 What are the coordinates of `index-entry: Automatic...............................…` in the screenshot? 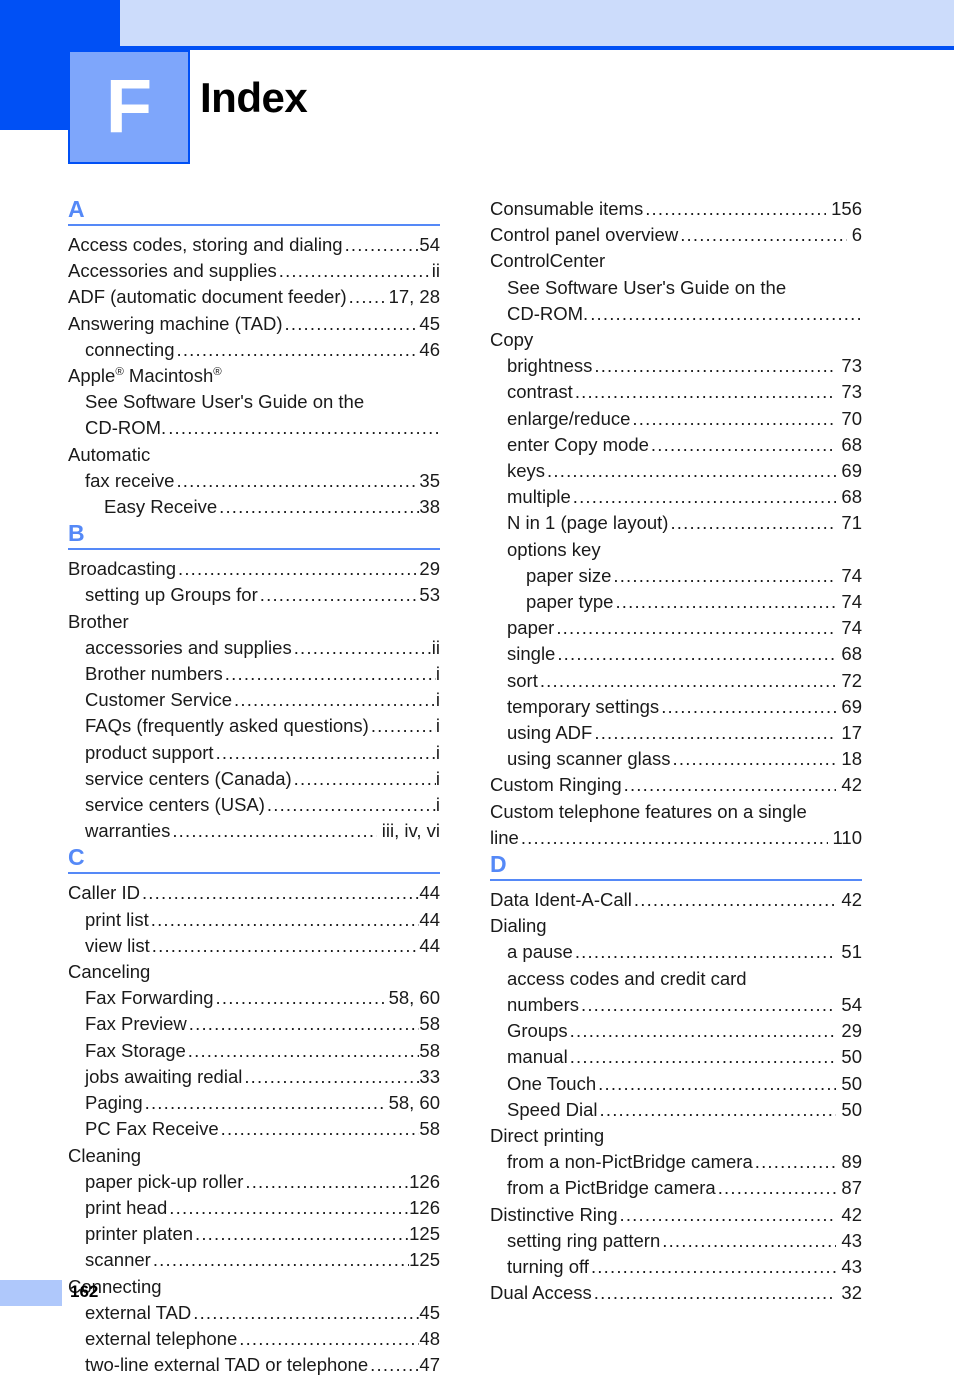 It's located at (254, 455).